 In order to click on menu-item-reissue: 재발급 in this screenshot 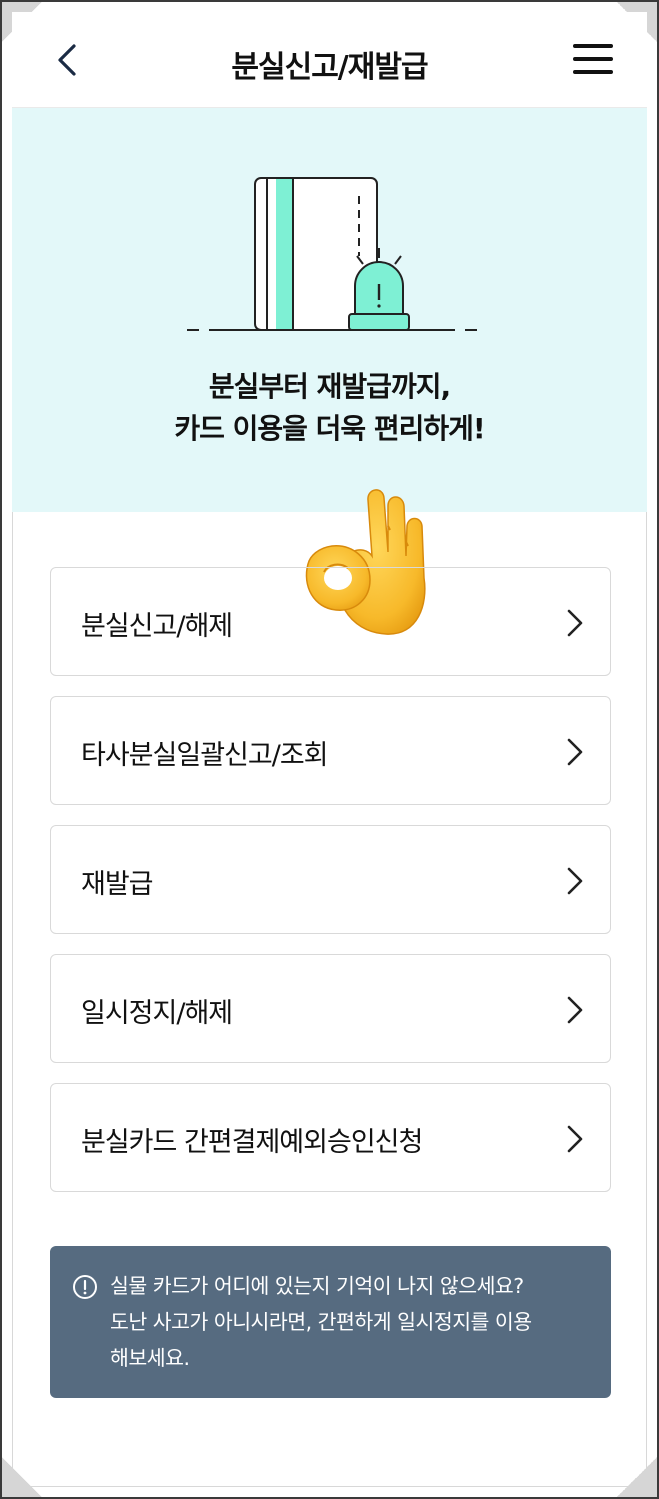, I will do `click(330, 879)`.